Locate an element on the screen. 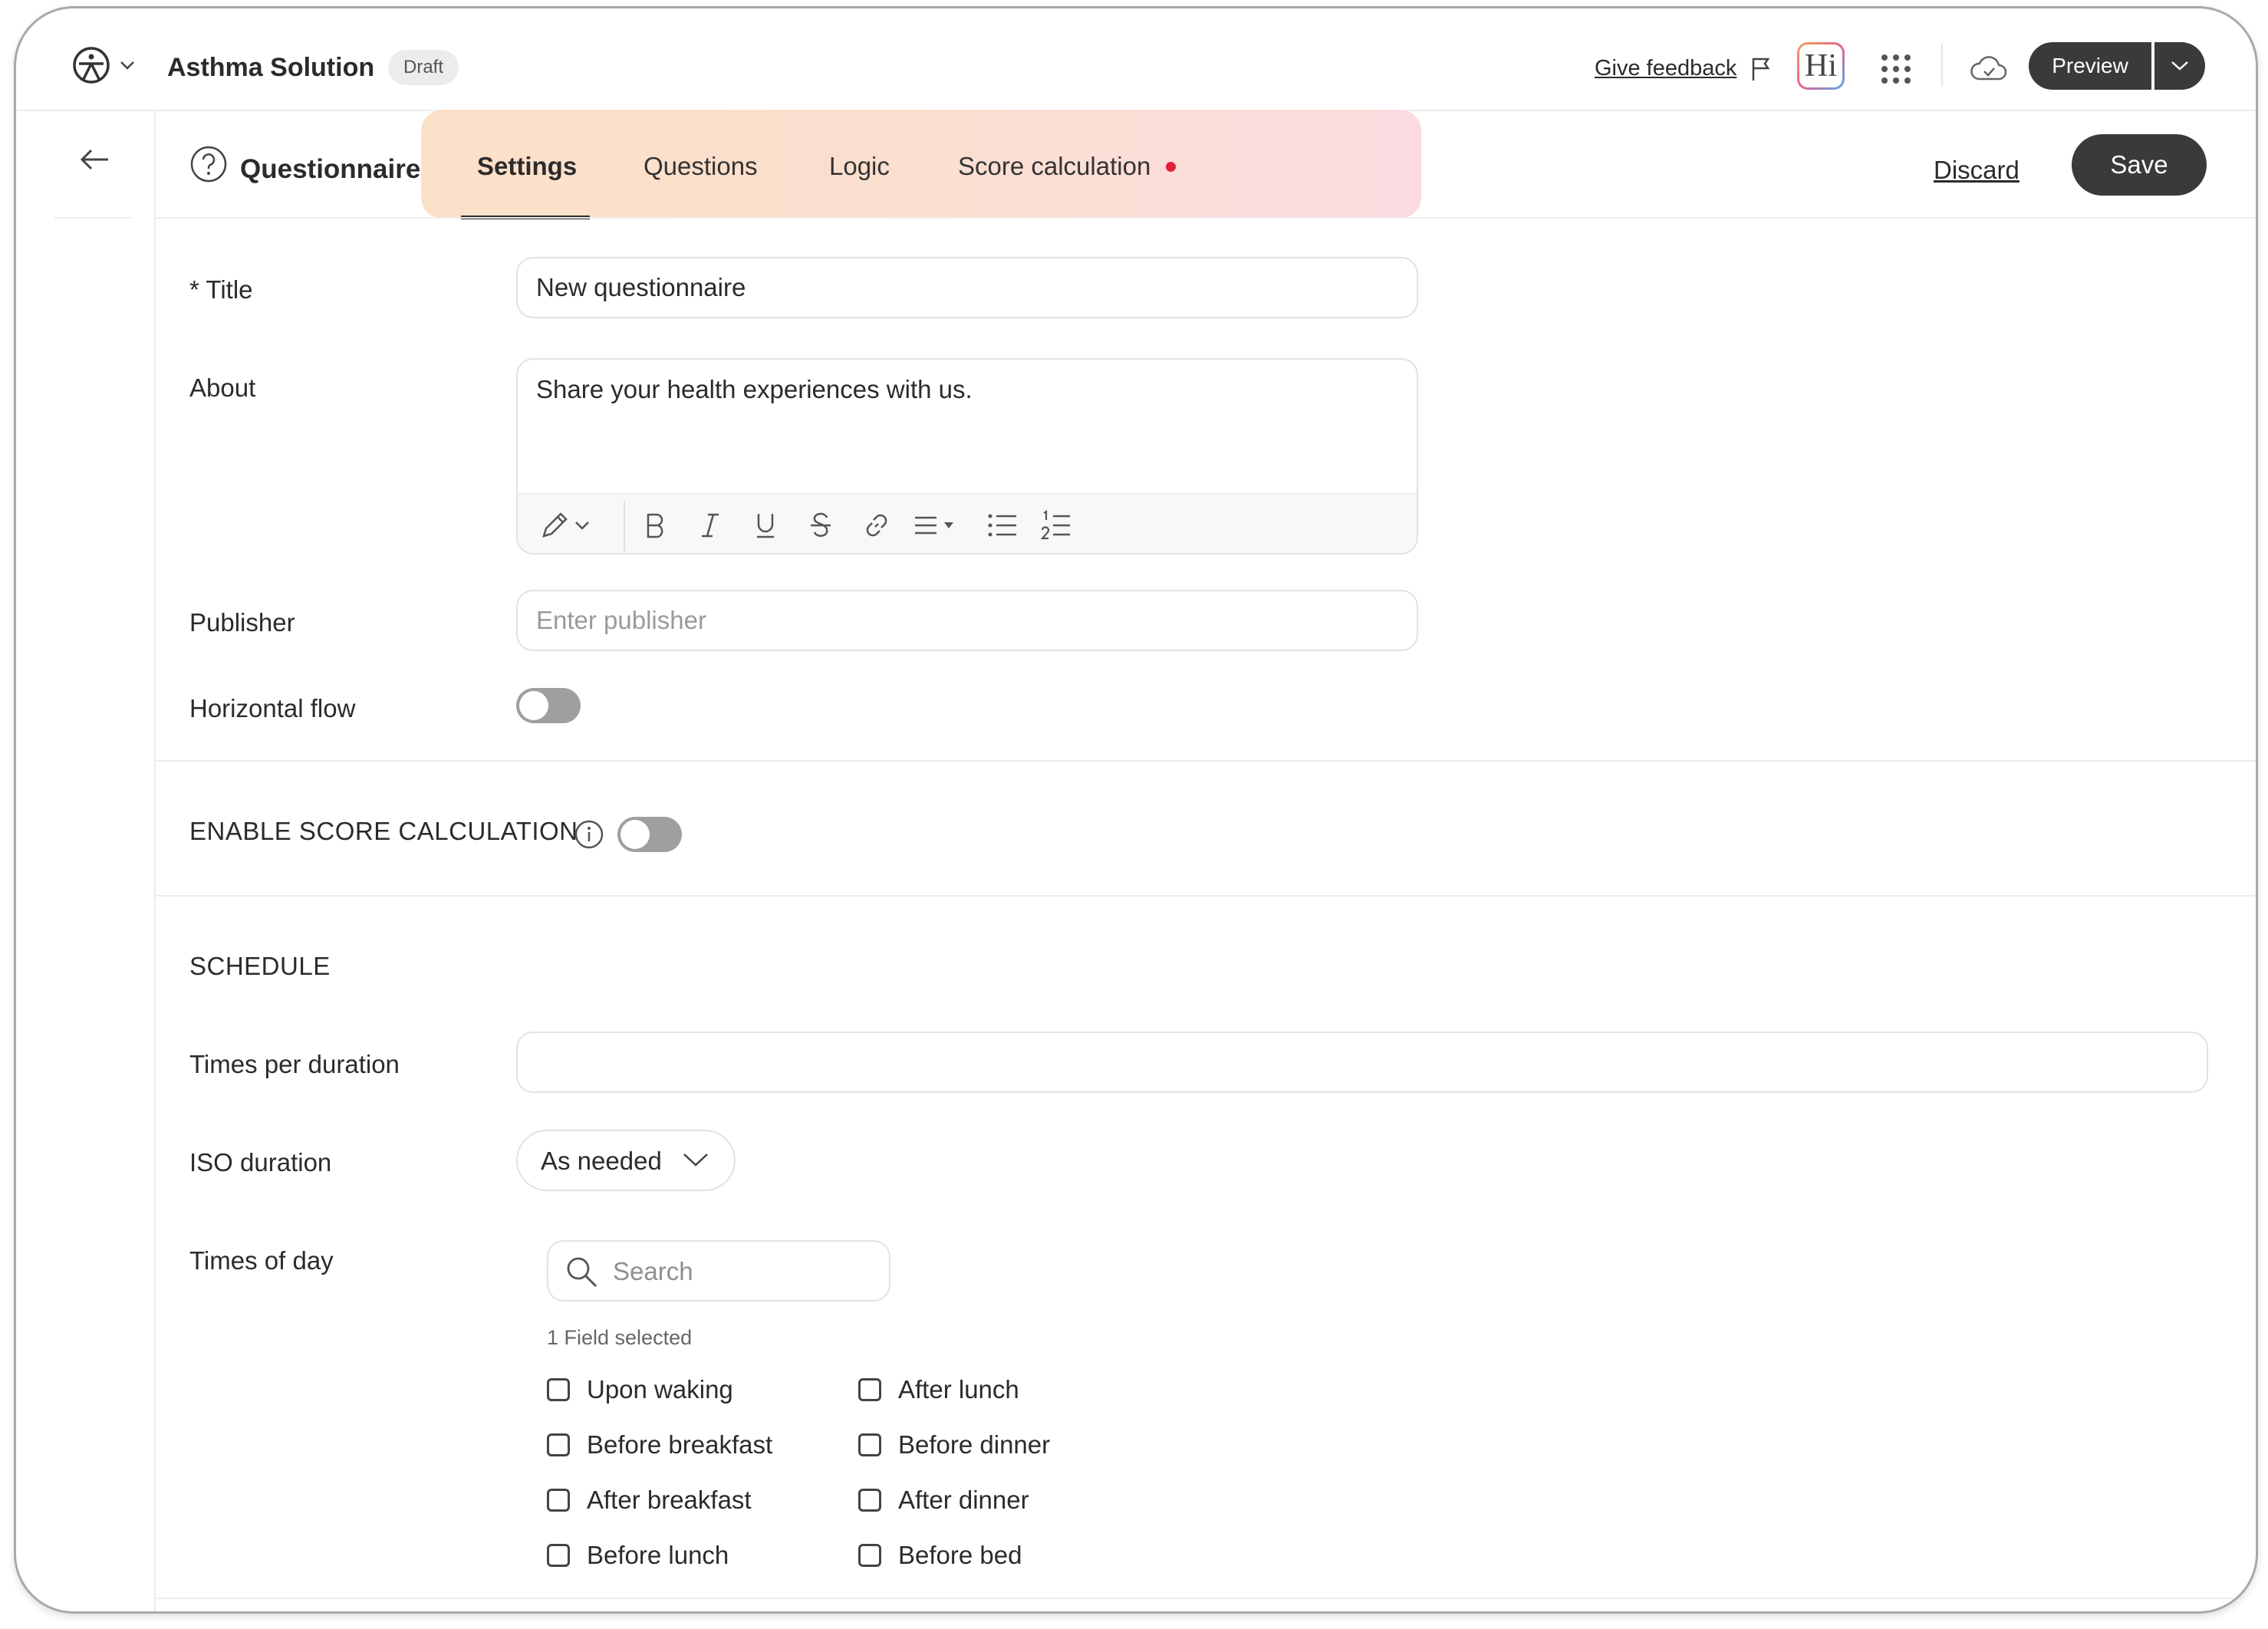 The width and height of the screenshot is (2268, 1629). app-logo-icon is located at coordinates (92, 65).